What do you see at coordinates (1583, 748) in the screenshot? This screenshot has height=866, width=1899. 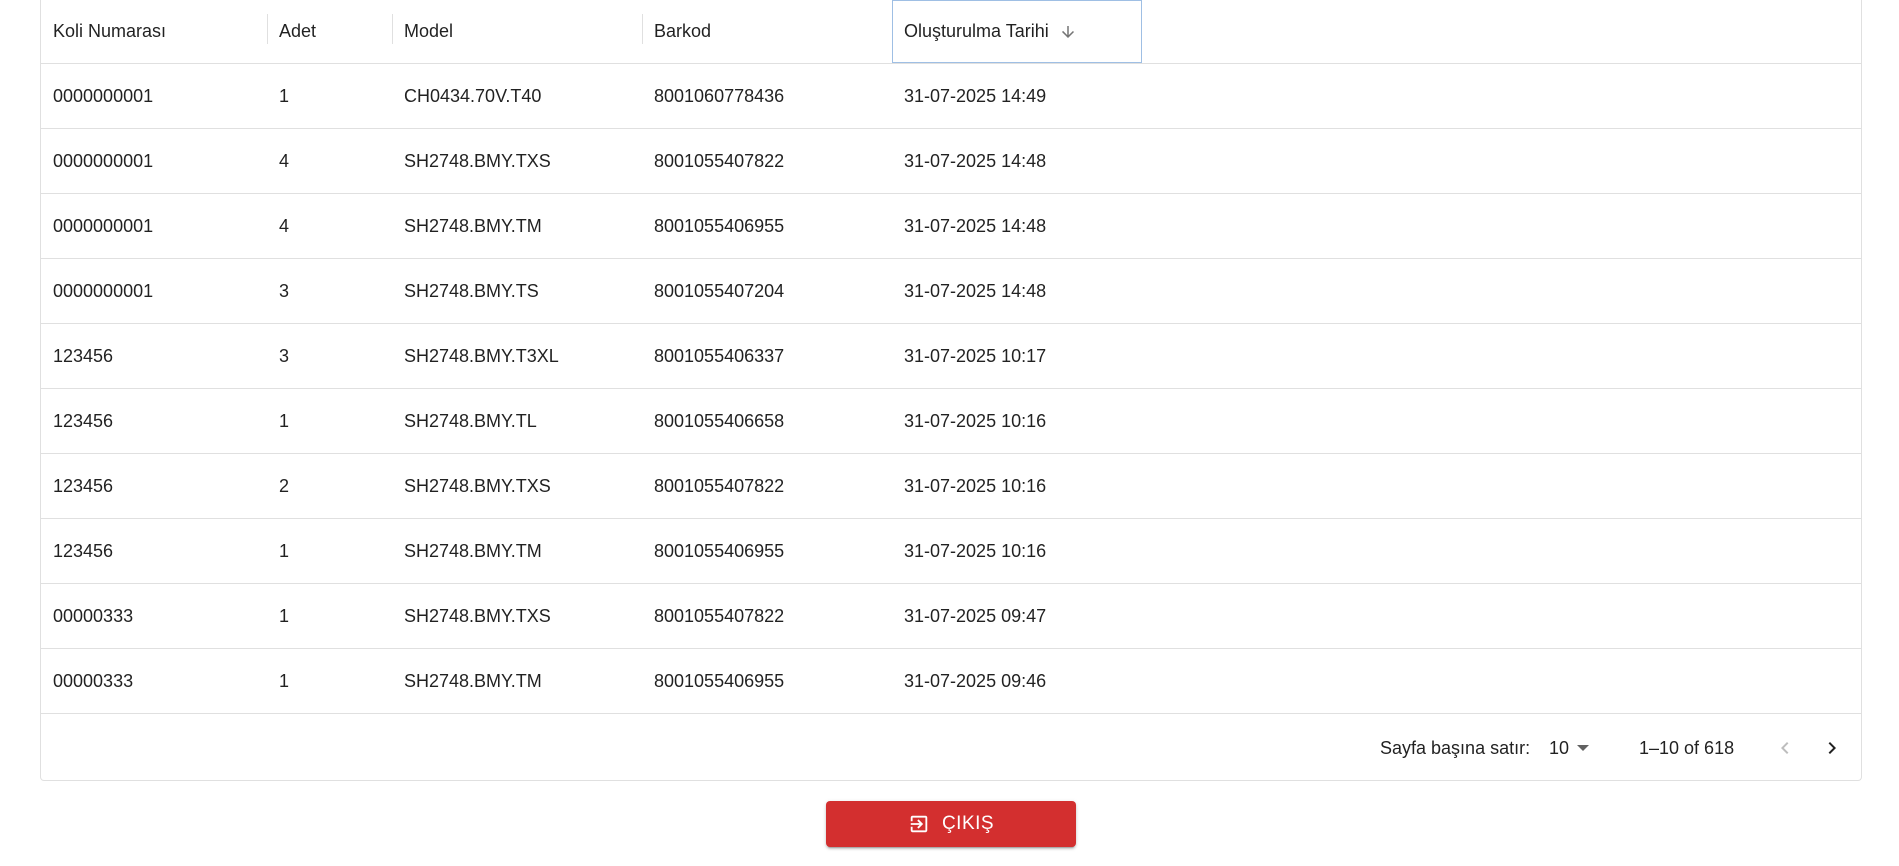 I see `caret-down-icon` at bounding box center [1583, 748].